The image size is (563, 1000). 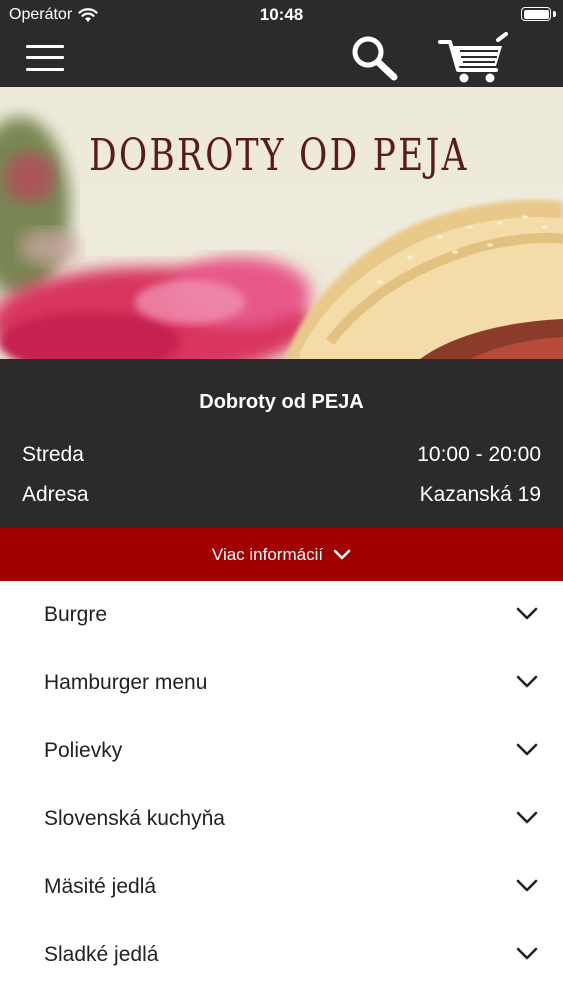 What do you see at coordinates (281, 955) in the screenshot?
I see `category-item-sladke-jedla: Sladké jedlá` at bounding box center [281, 955].